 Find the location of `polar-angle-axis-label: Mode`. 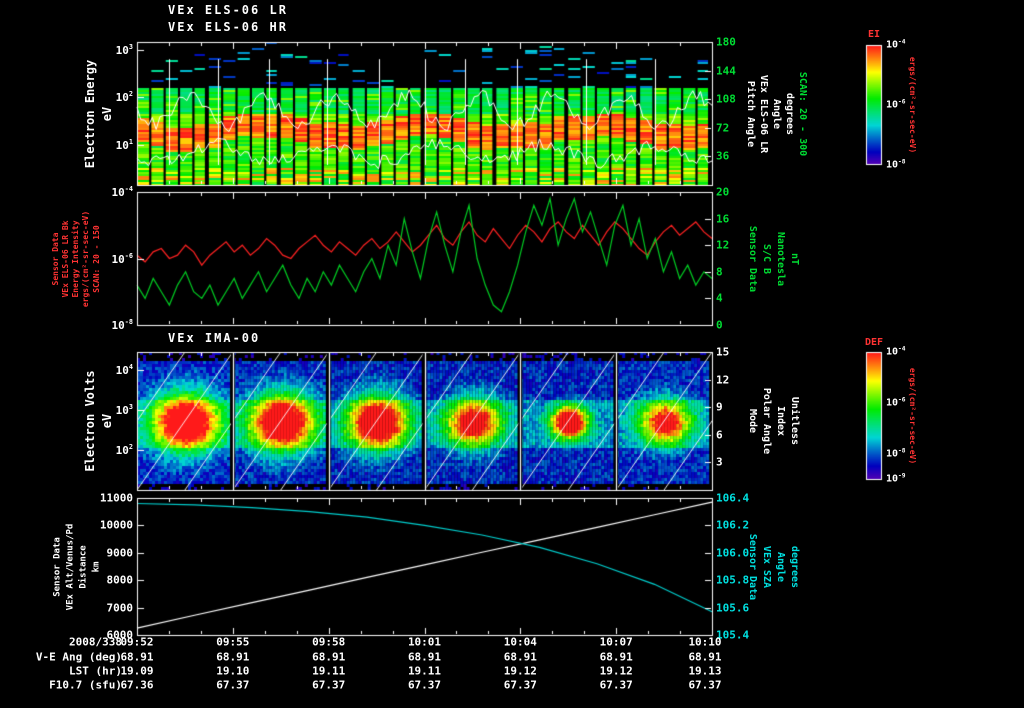

polar-angle-axis-label: Mode is located at coordinates (752, 421).